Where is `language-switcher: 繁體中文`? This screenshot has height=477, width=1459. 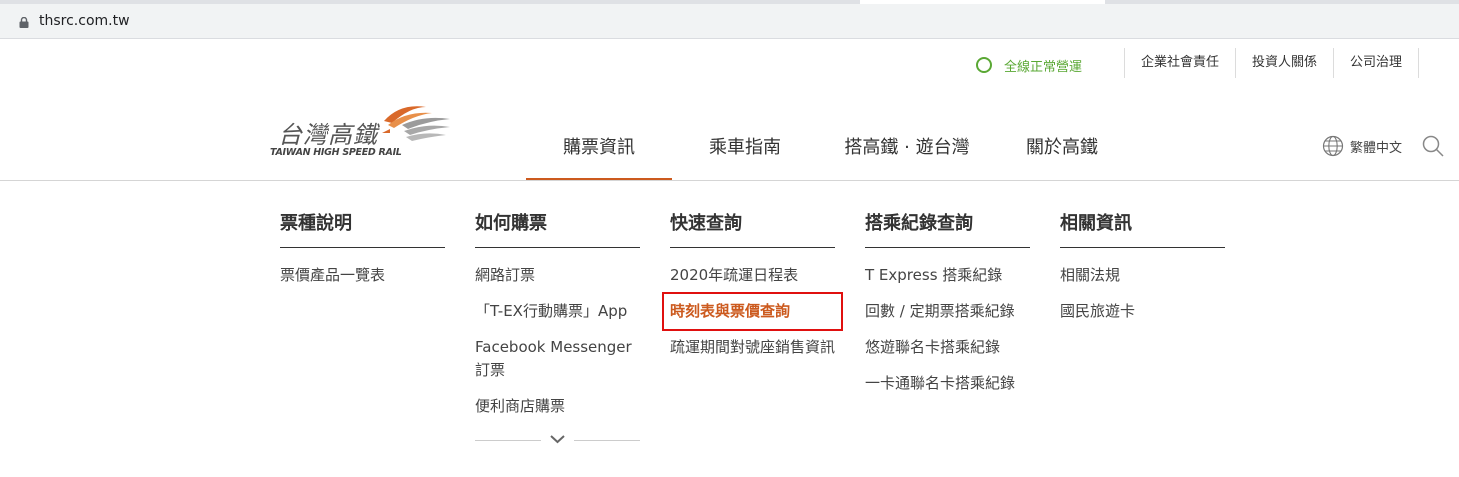
language-switcher: 繁體中文 is located at coordinates (1362, 146).